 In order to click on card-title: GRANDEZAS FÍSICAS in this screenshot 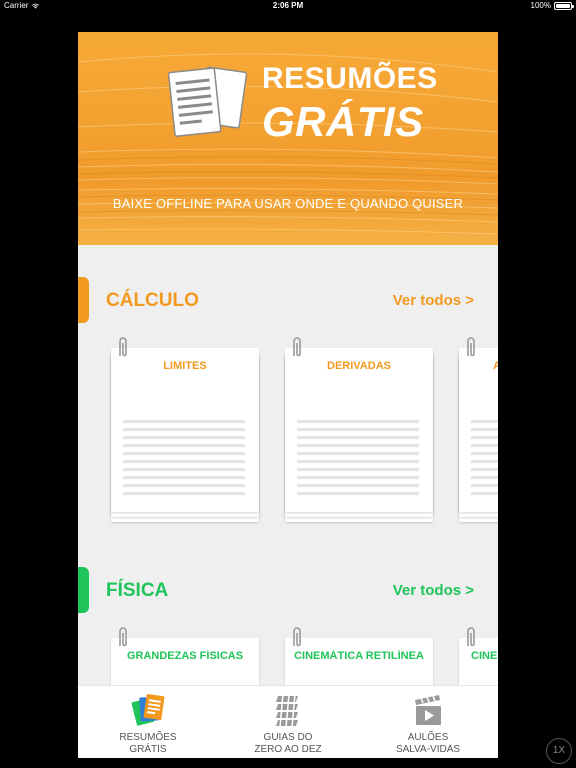, I will do `click(185, 656)`.